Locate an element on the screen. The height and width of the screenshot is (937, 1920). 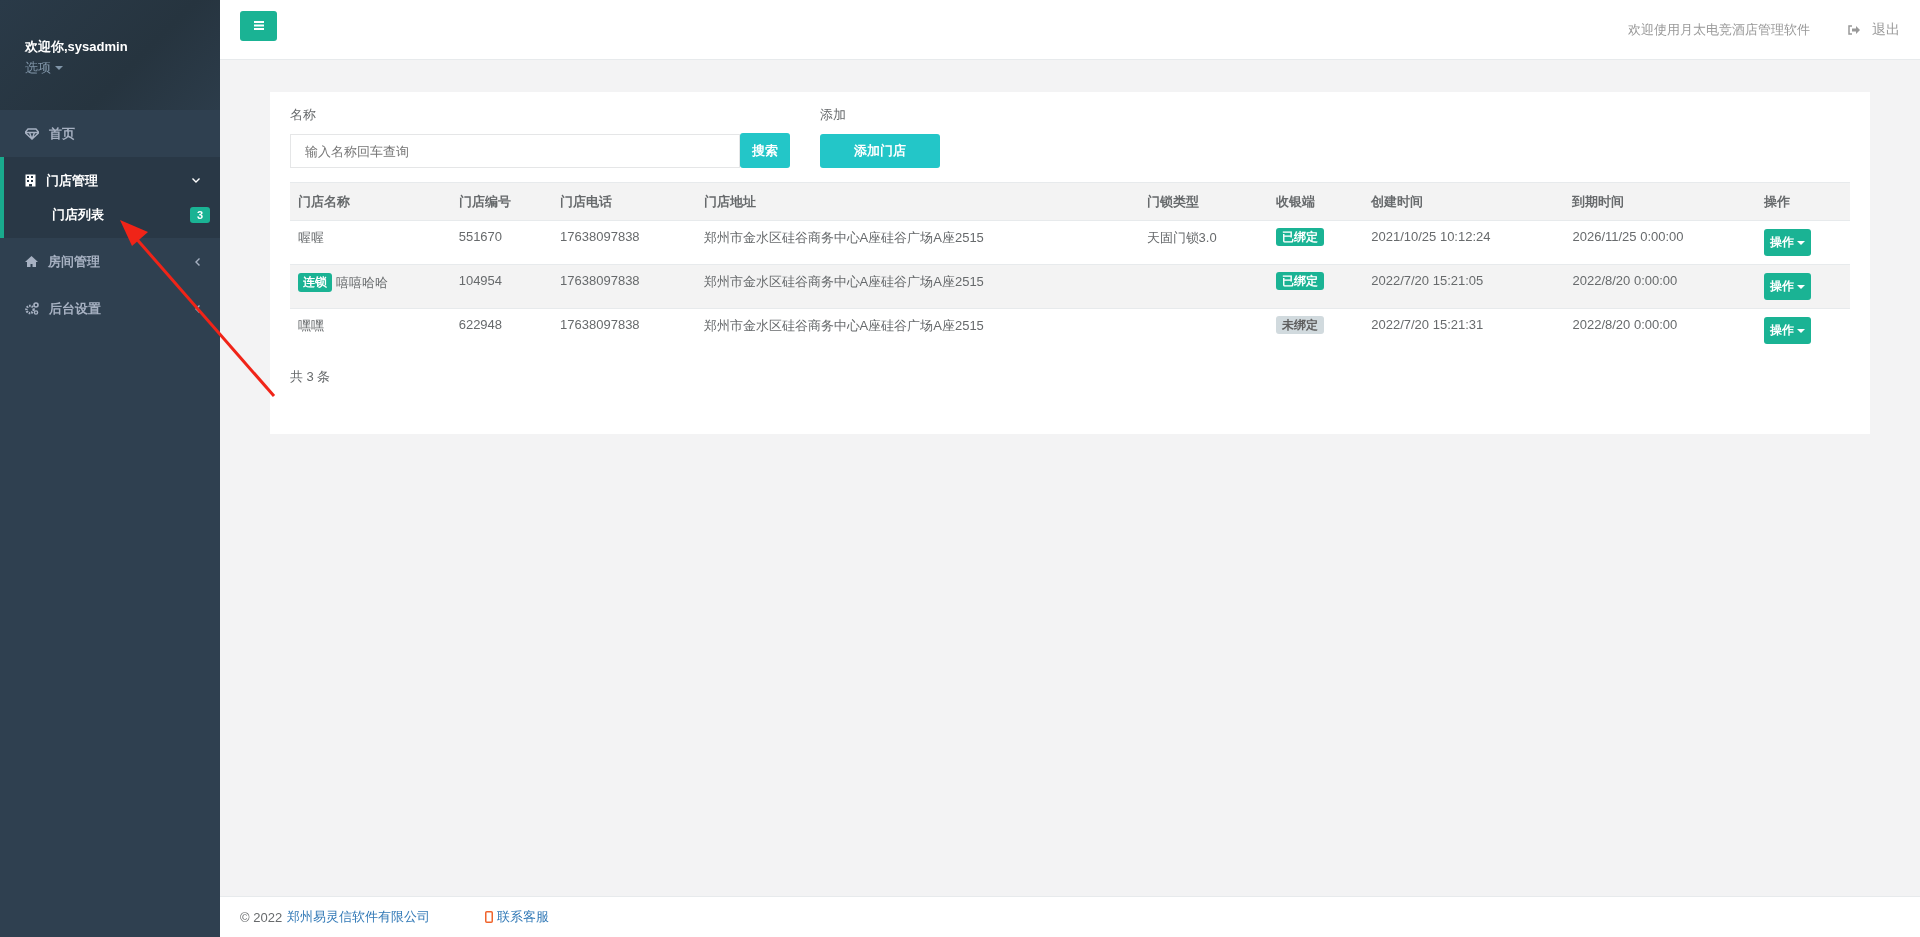
count-badge: 3 is located at coordinates (199, 215).